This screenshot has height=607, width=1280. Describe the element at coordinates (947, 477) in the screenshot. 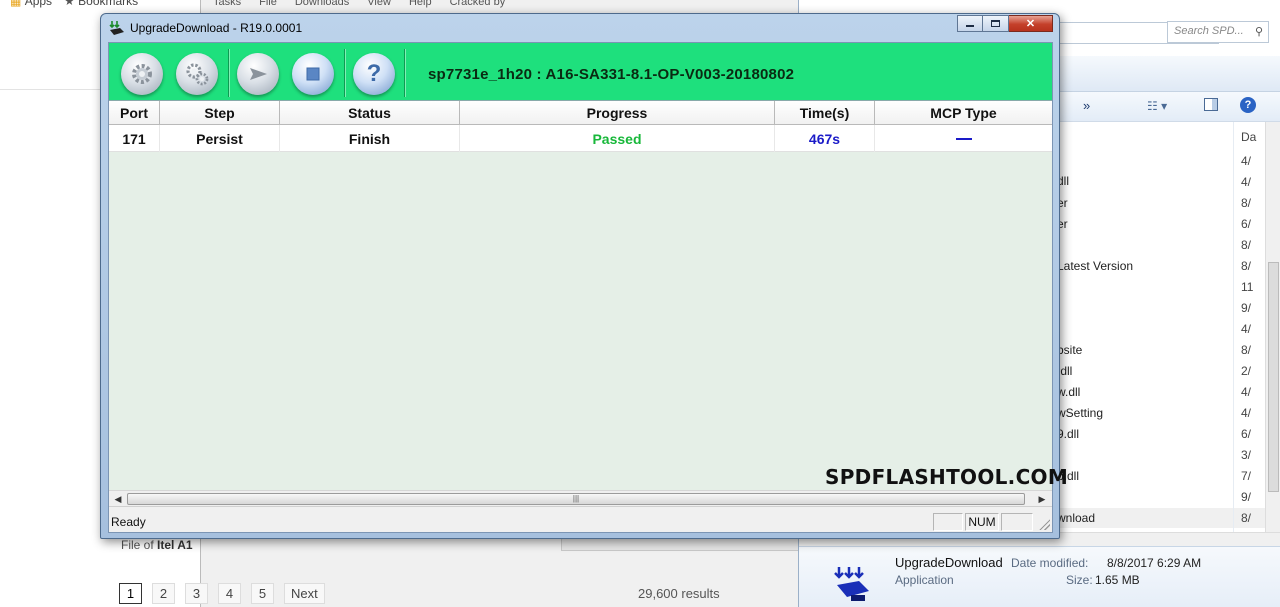

I see `watermark: SPDFLASHTOOL.COM` at that location.